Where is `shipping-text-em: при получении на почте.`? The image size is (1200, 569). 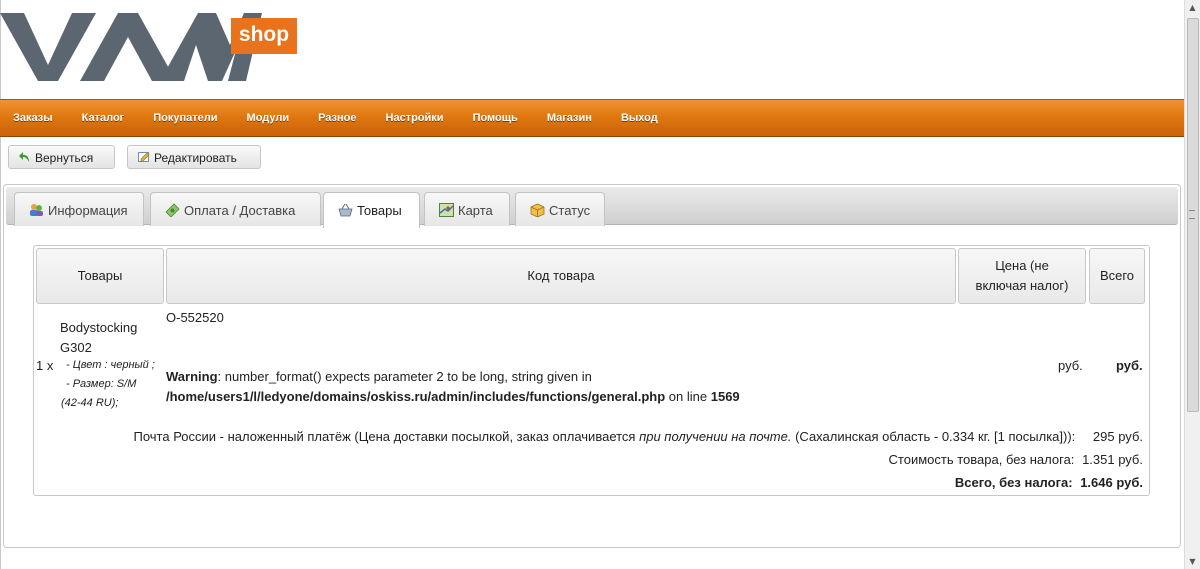
shipping-text-em: при получении на почте. is located at coordinates (715, 436).